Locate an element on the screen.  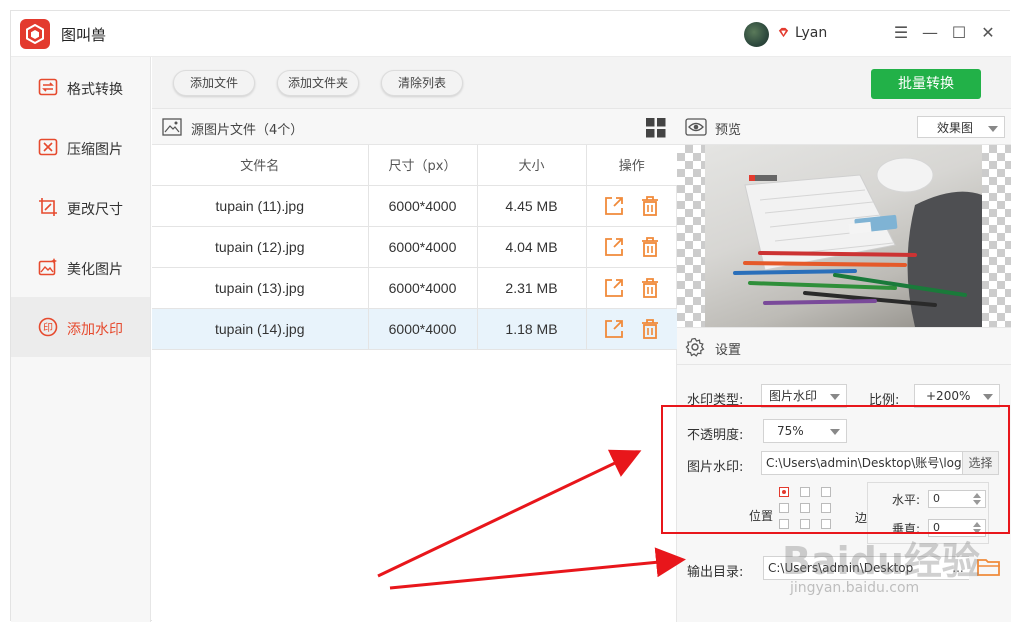
vip-diamond-icon is located at coordinates (783, 32).